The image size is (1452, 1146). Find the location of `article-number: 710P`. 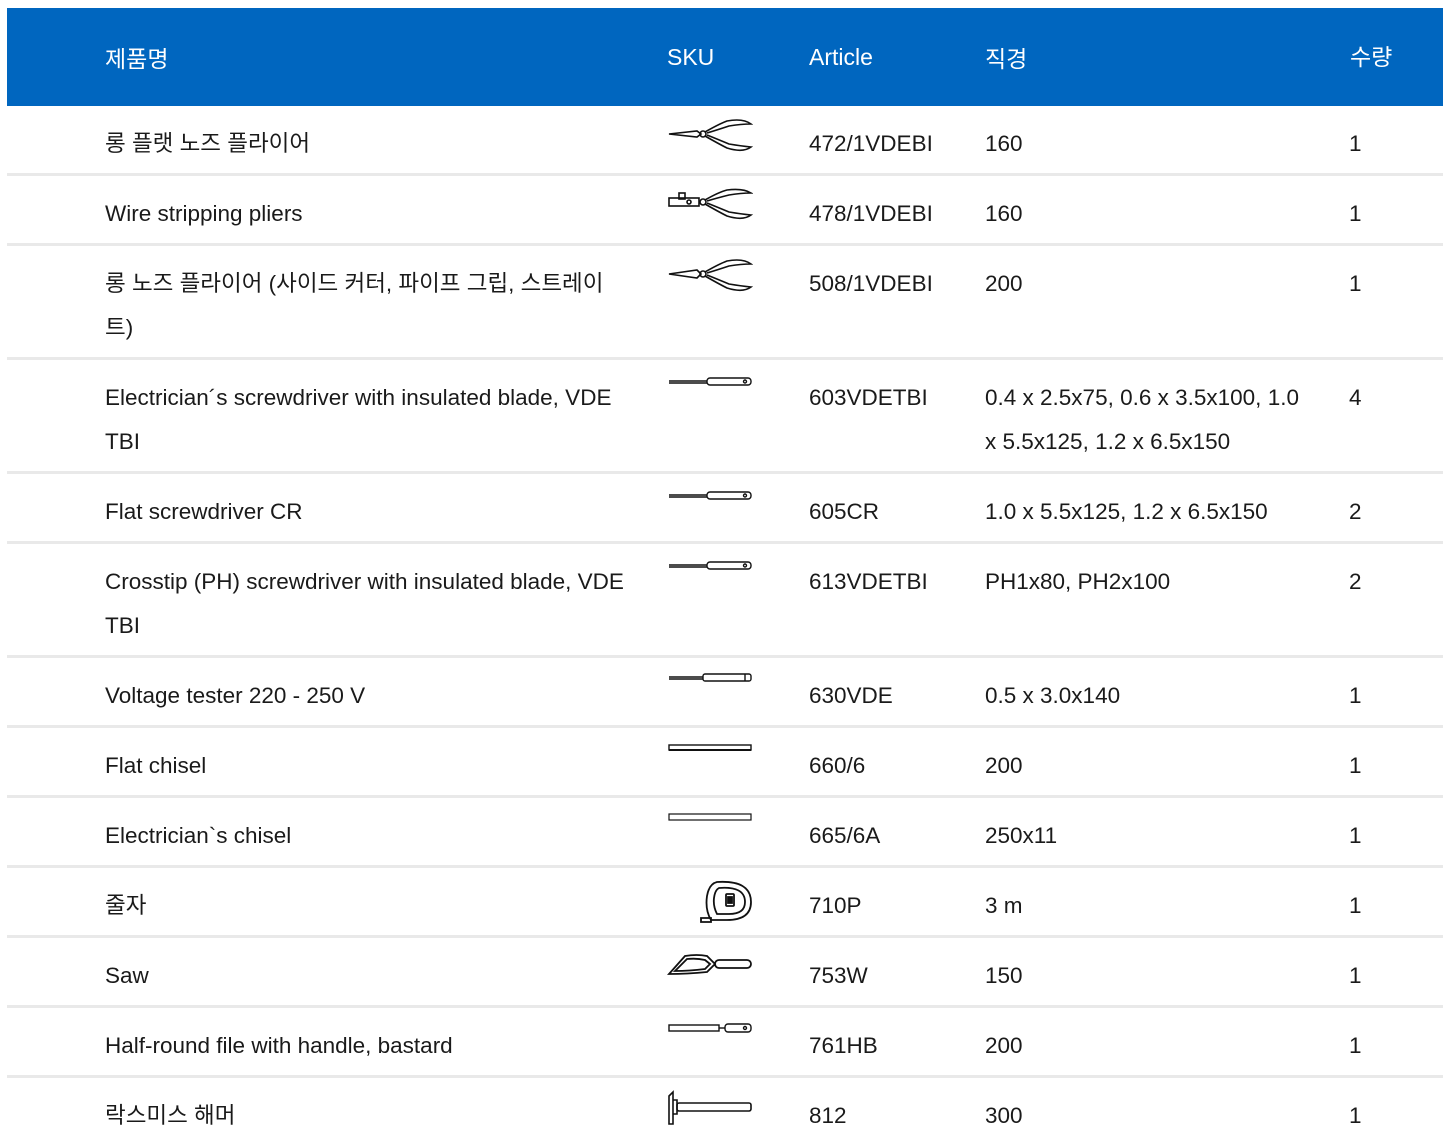

article-number: 710P is located at coordinates (835, 905).